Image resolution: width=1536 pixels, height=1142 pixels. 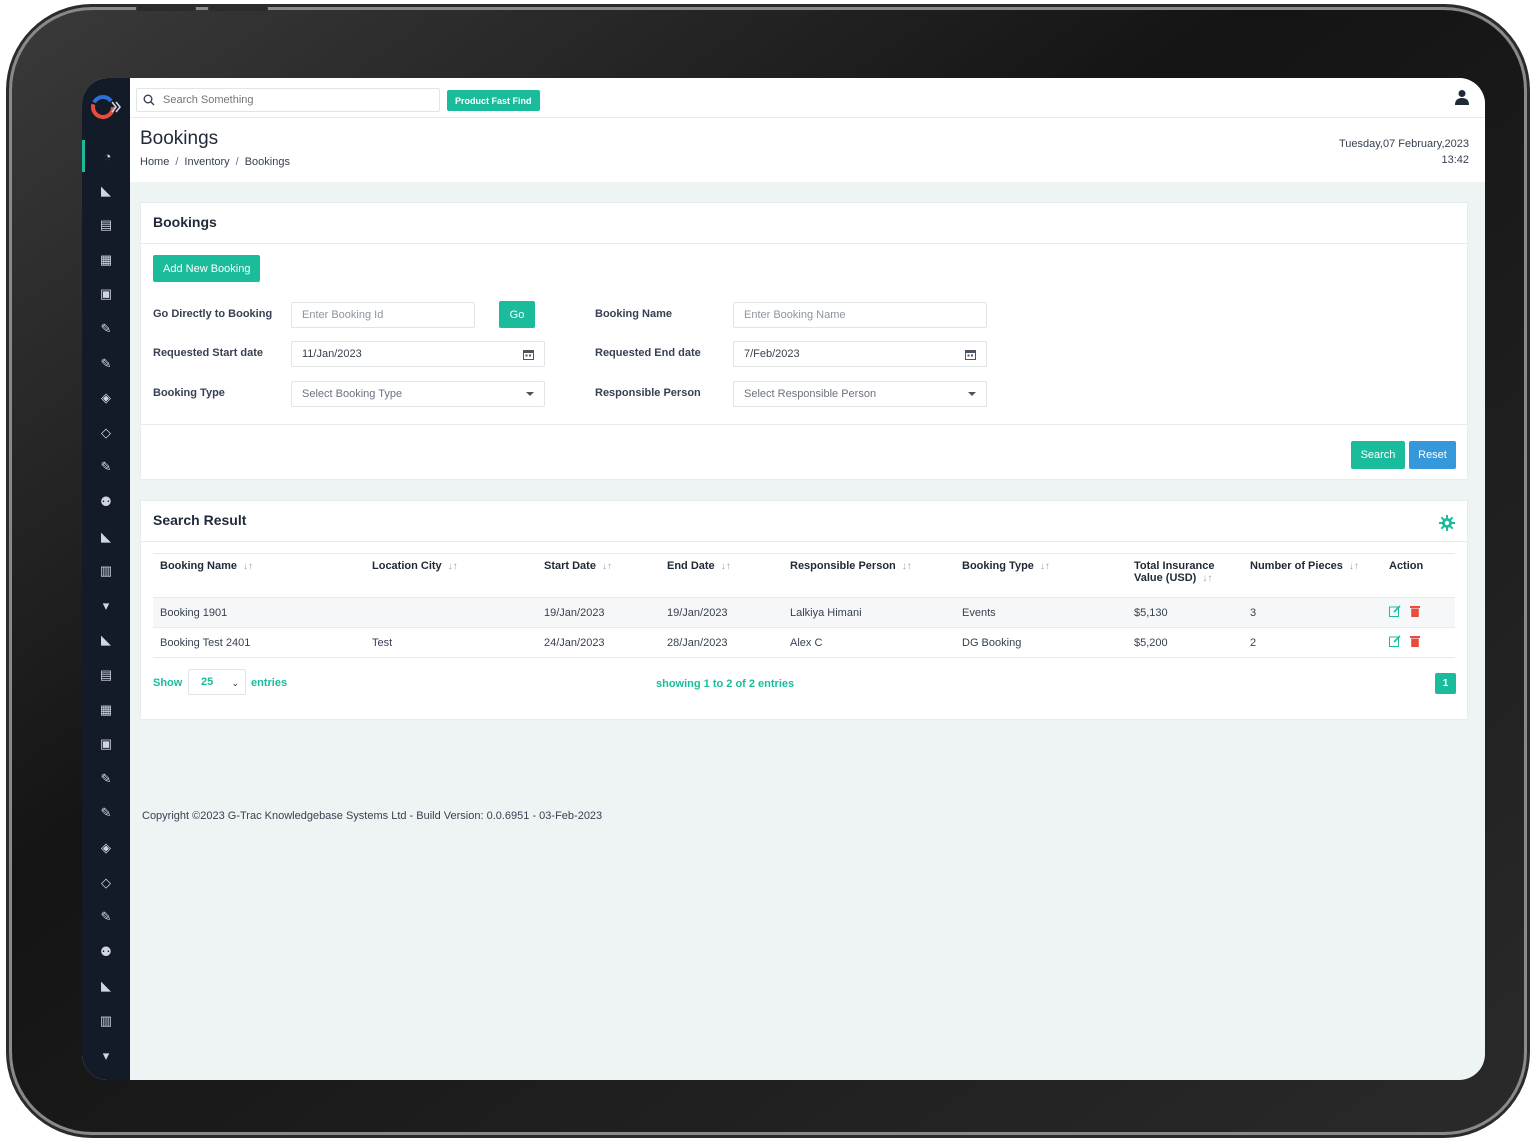 What do you see at coordinates (1445, 683) in the screenshot?
I see `pagination-page-1: 1` at bounding box center [1445, 683].